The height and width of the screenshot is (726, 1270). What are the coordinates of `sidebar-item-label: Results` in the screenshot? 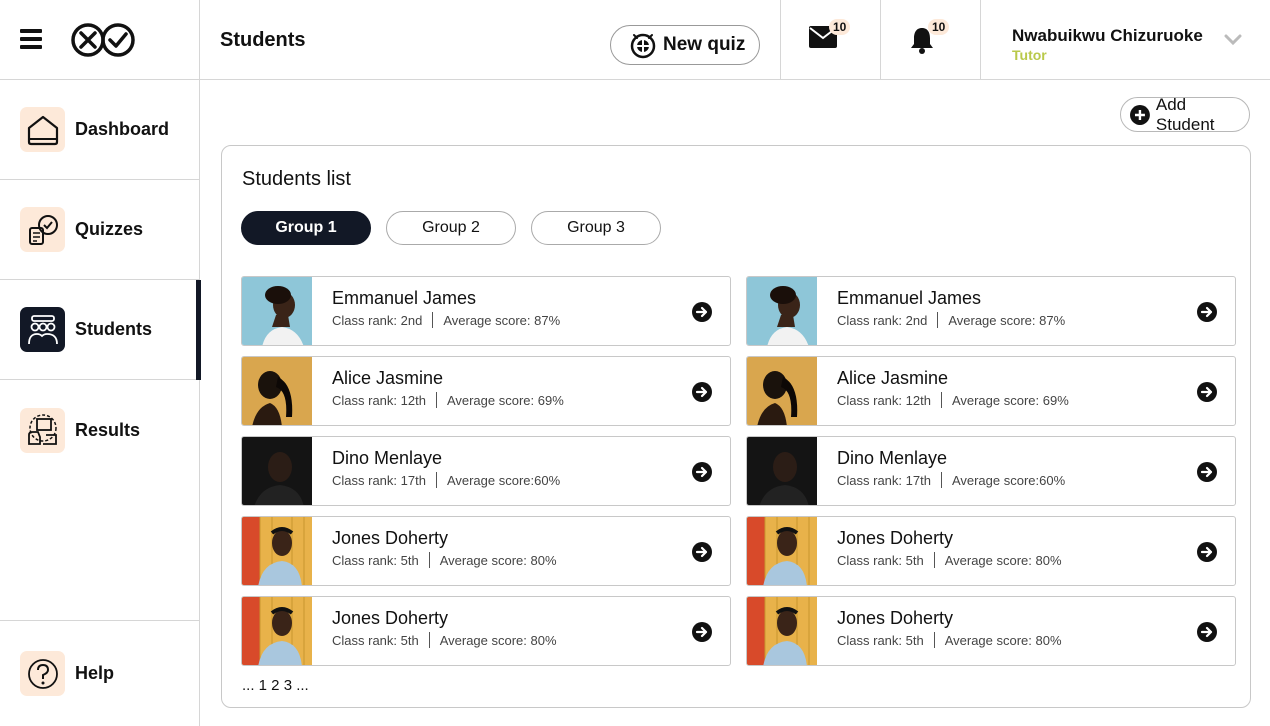 It's located at (108, 429).